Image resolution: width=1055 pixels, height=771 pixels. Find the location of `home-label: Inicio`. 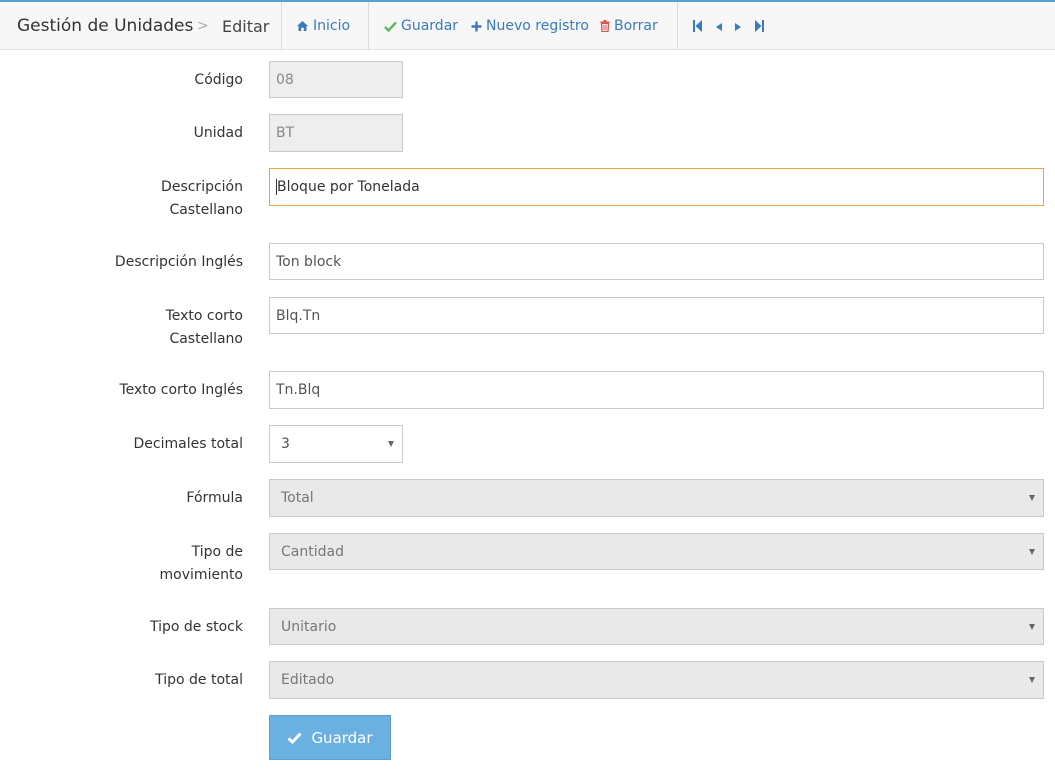

home-label: Inicio is located at coordinates (332, 26).